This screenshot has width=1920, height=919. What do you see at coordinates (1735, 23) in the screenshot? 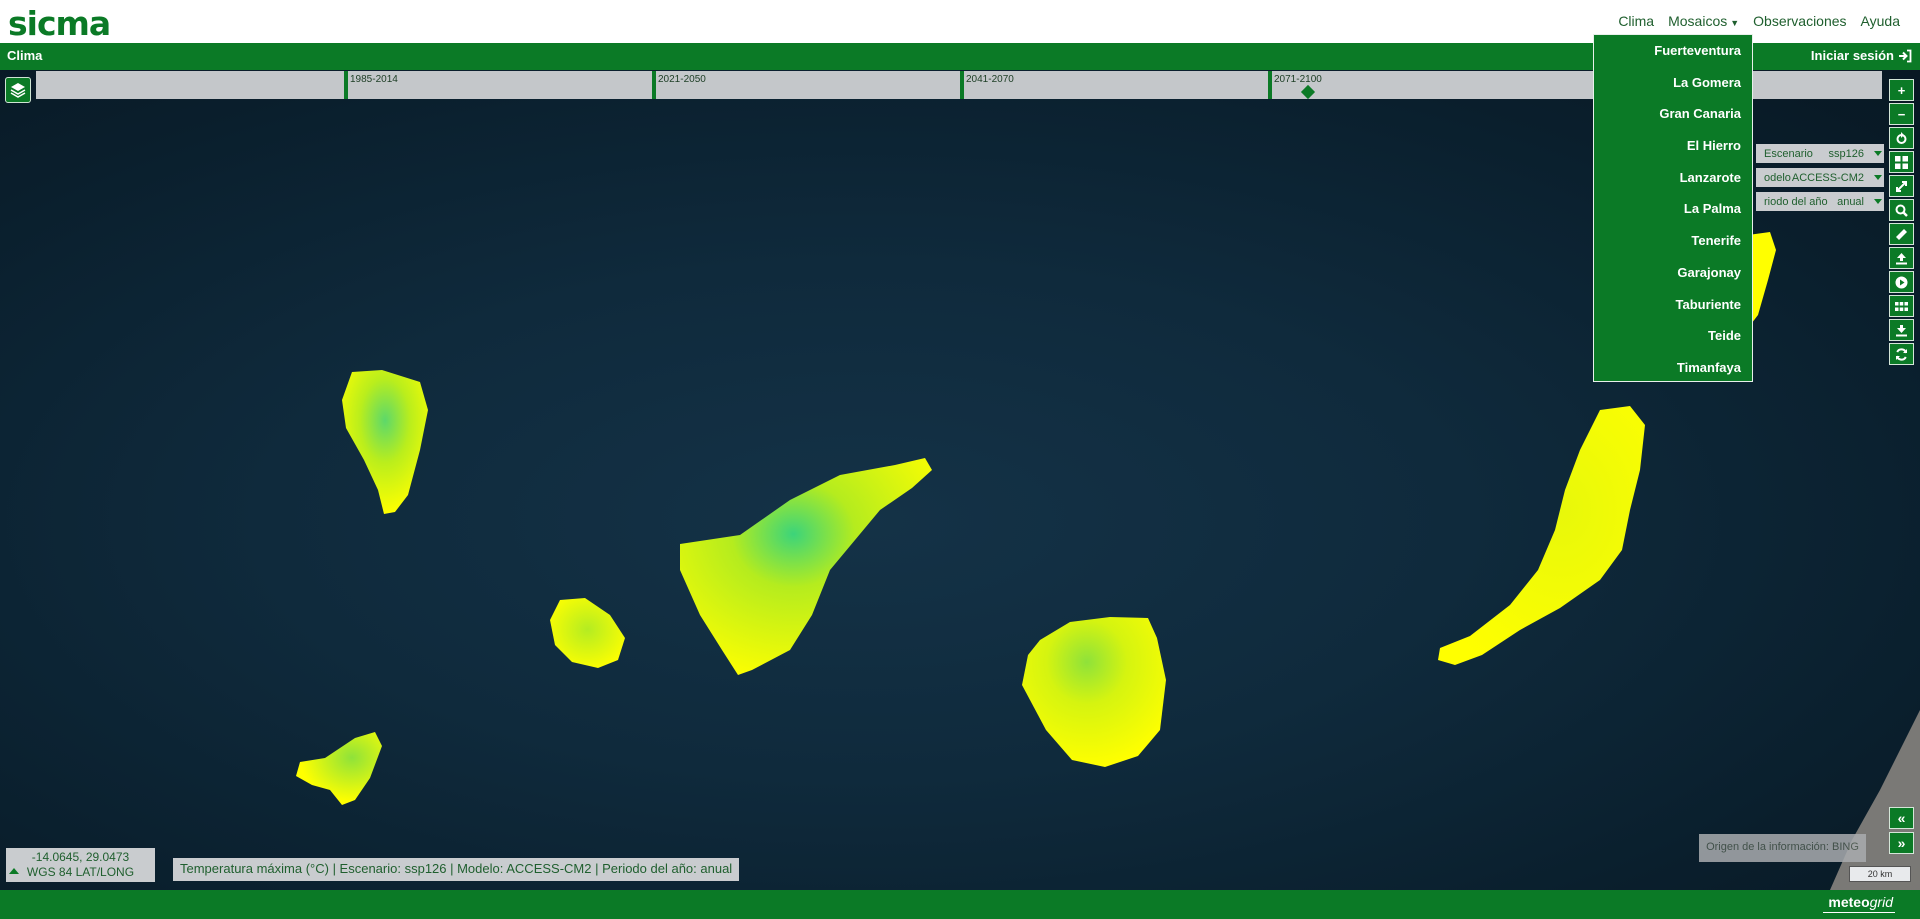
I see `caret-down-icon: ▼` at bounding box center [1735, 23].